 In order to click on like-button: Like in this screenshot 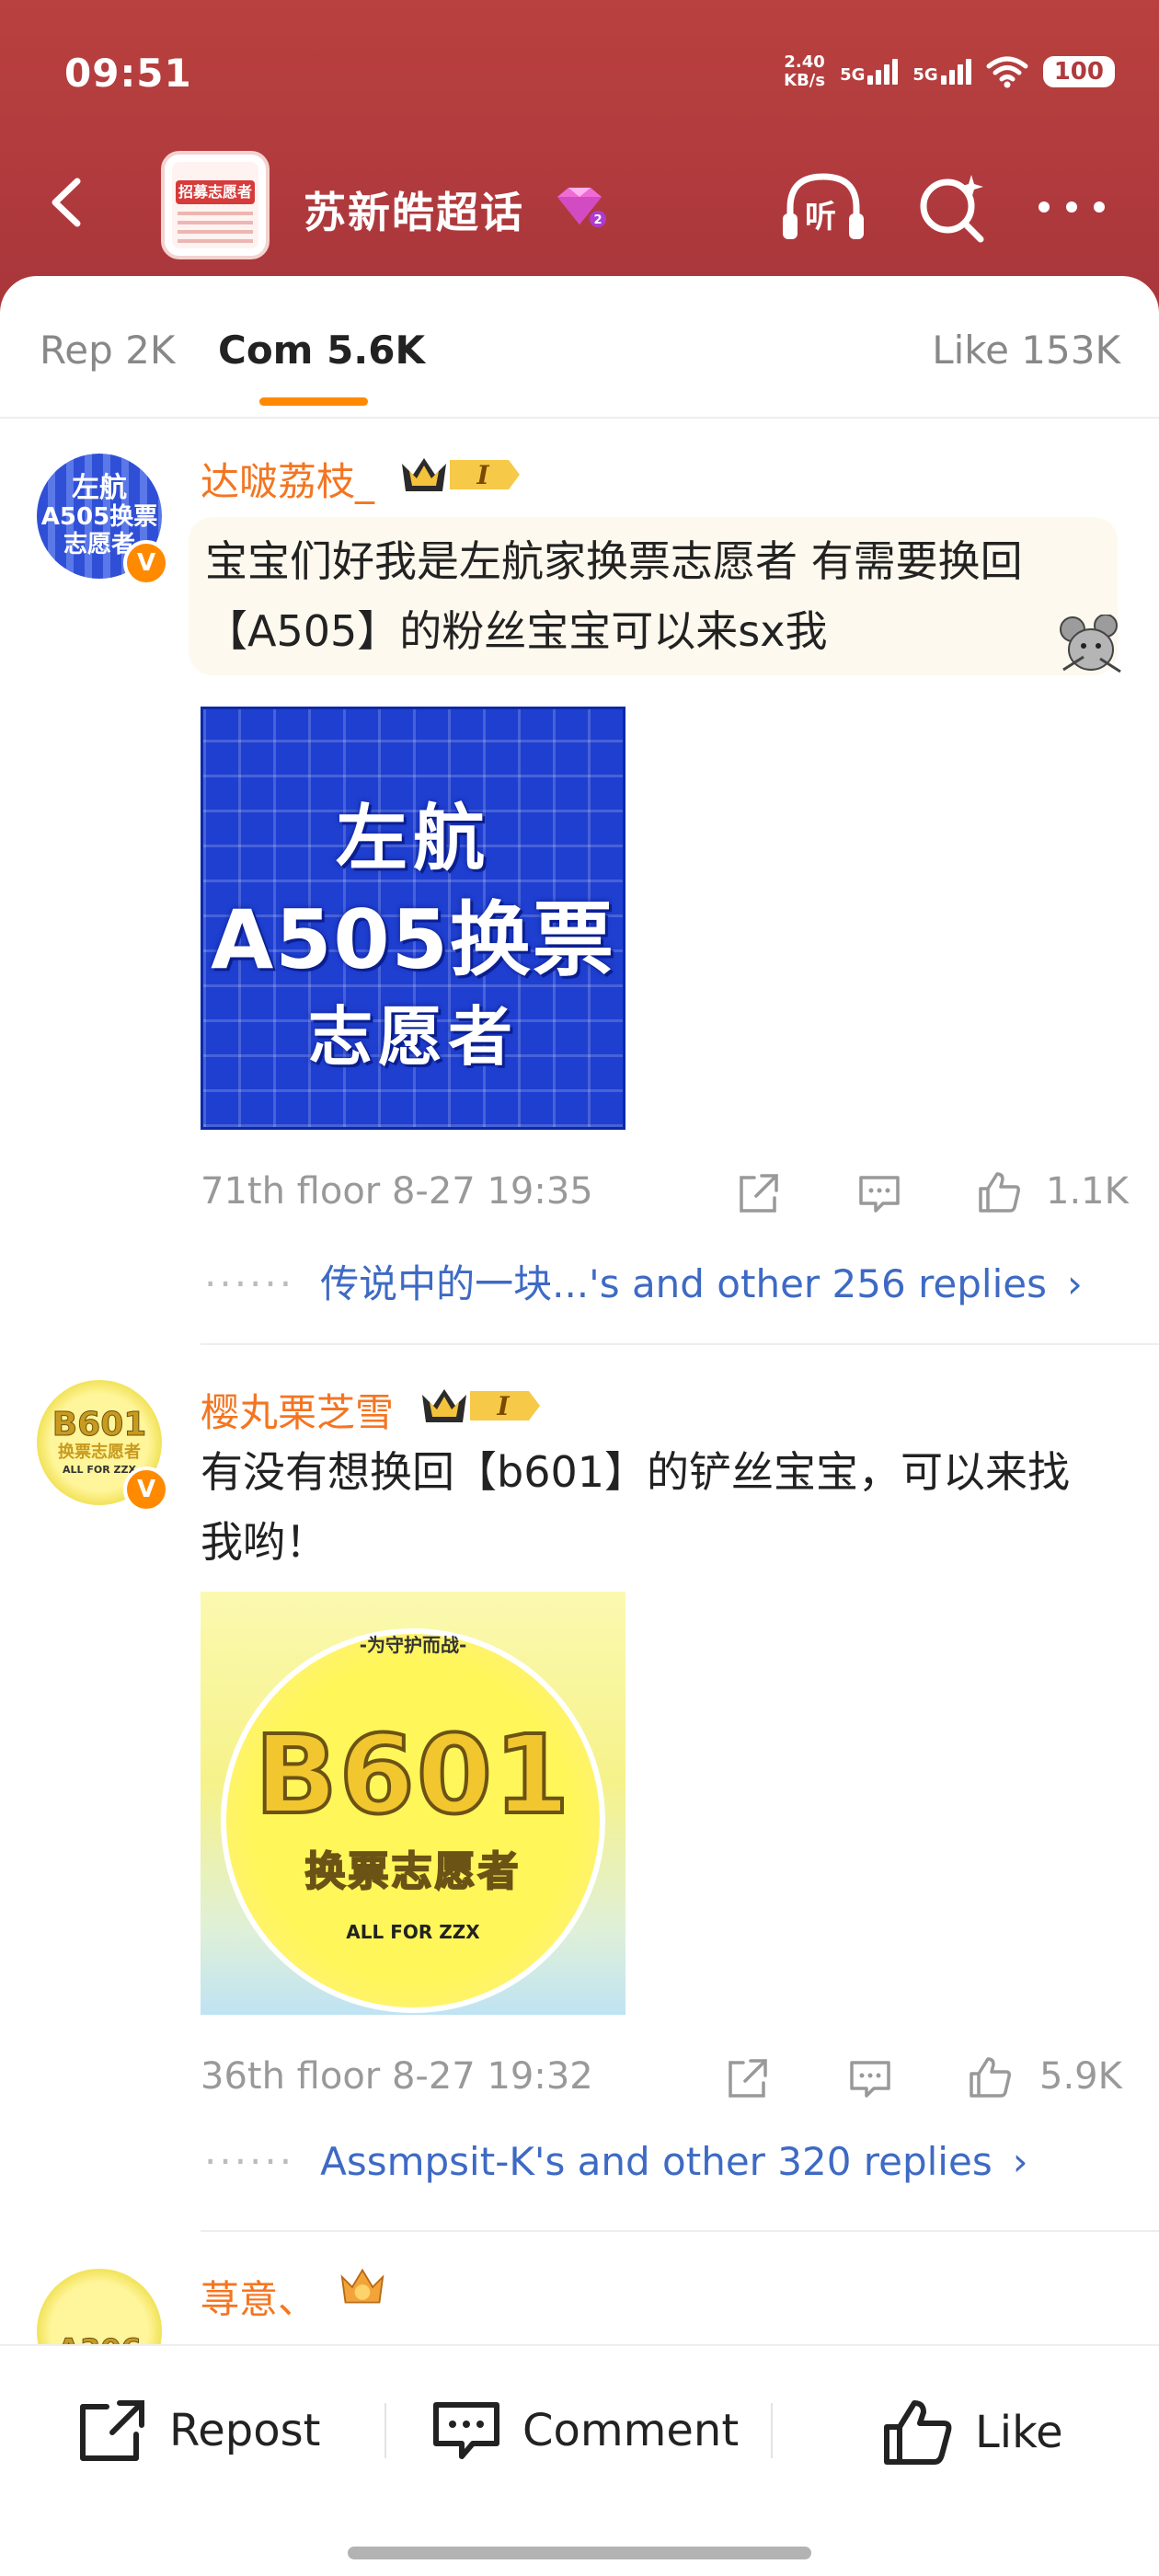, I will do `click(972, 2432)`.